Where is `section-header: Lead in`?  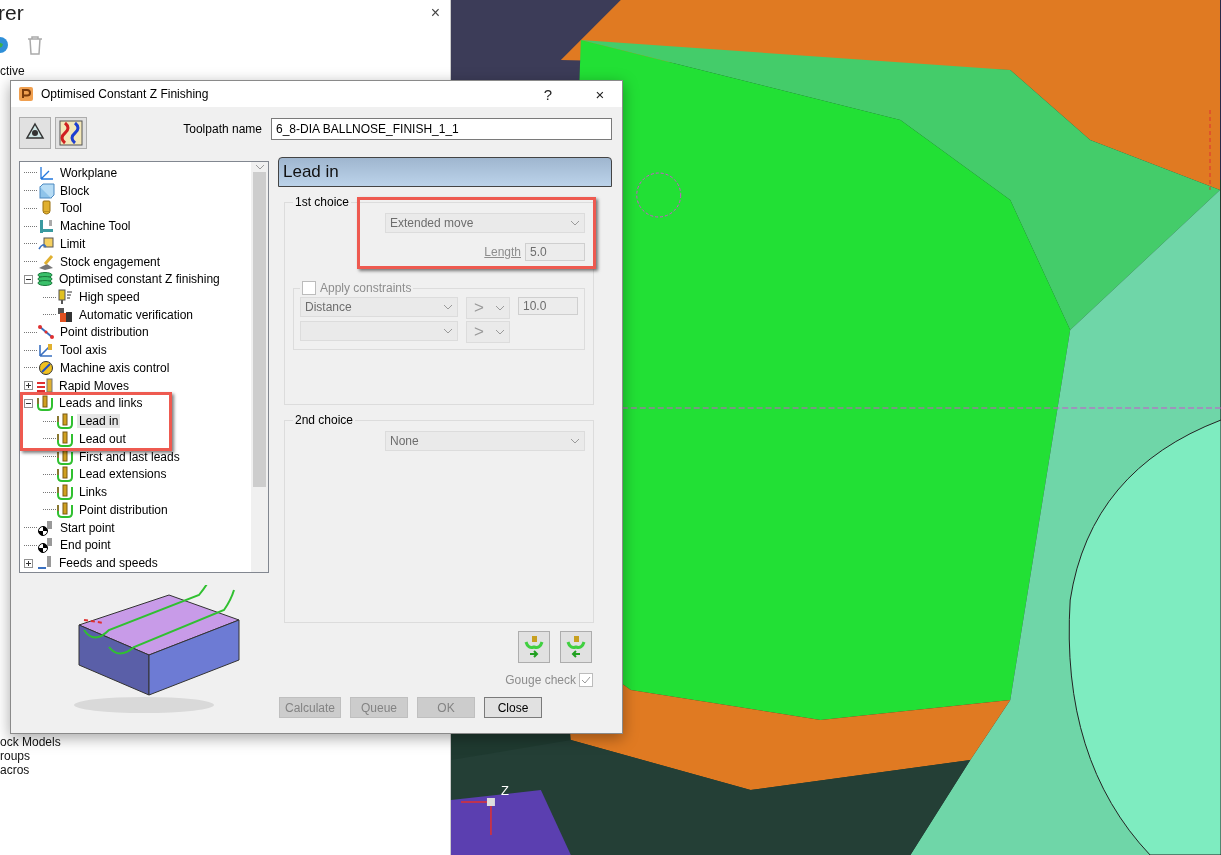 section-header: Lead in is located at coordinates (445, 172).